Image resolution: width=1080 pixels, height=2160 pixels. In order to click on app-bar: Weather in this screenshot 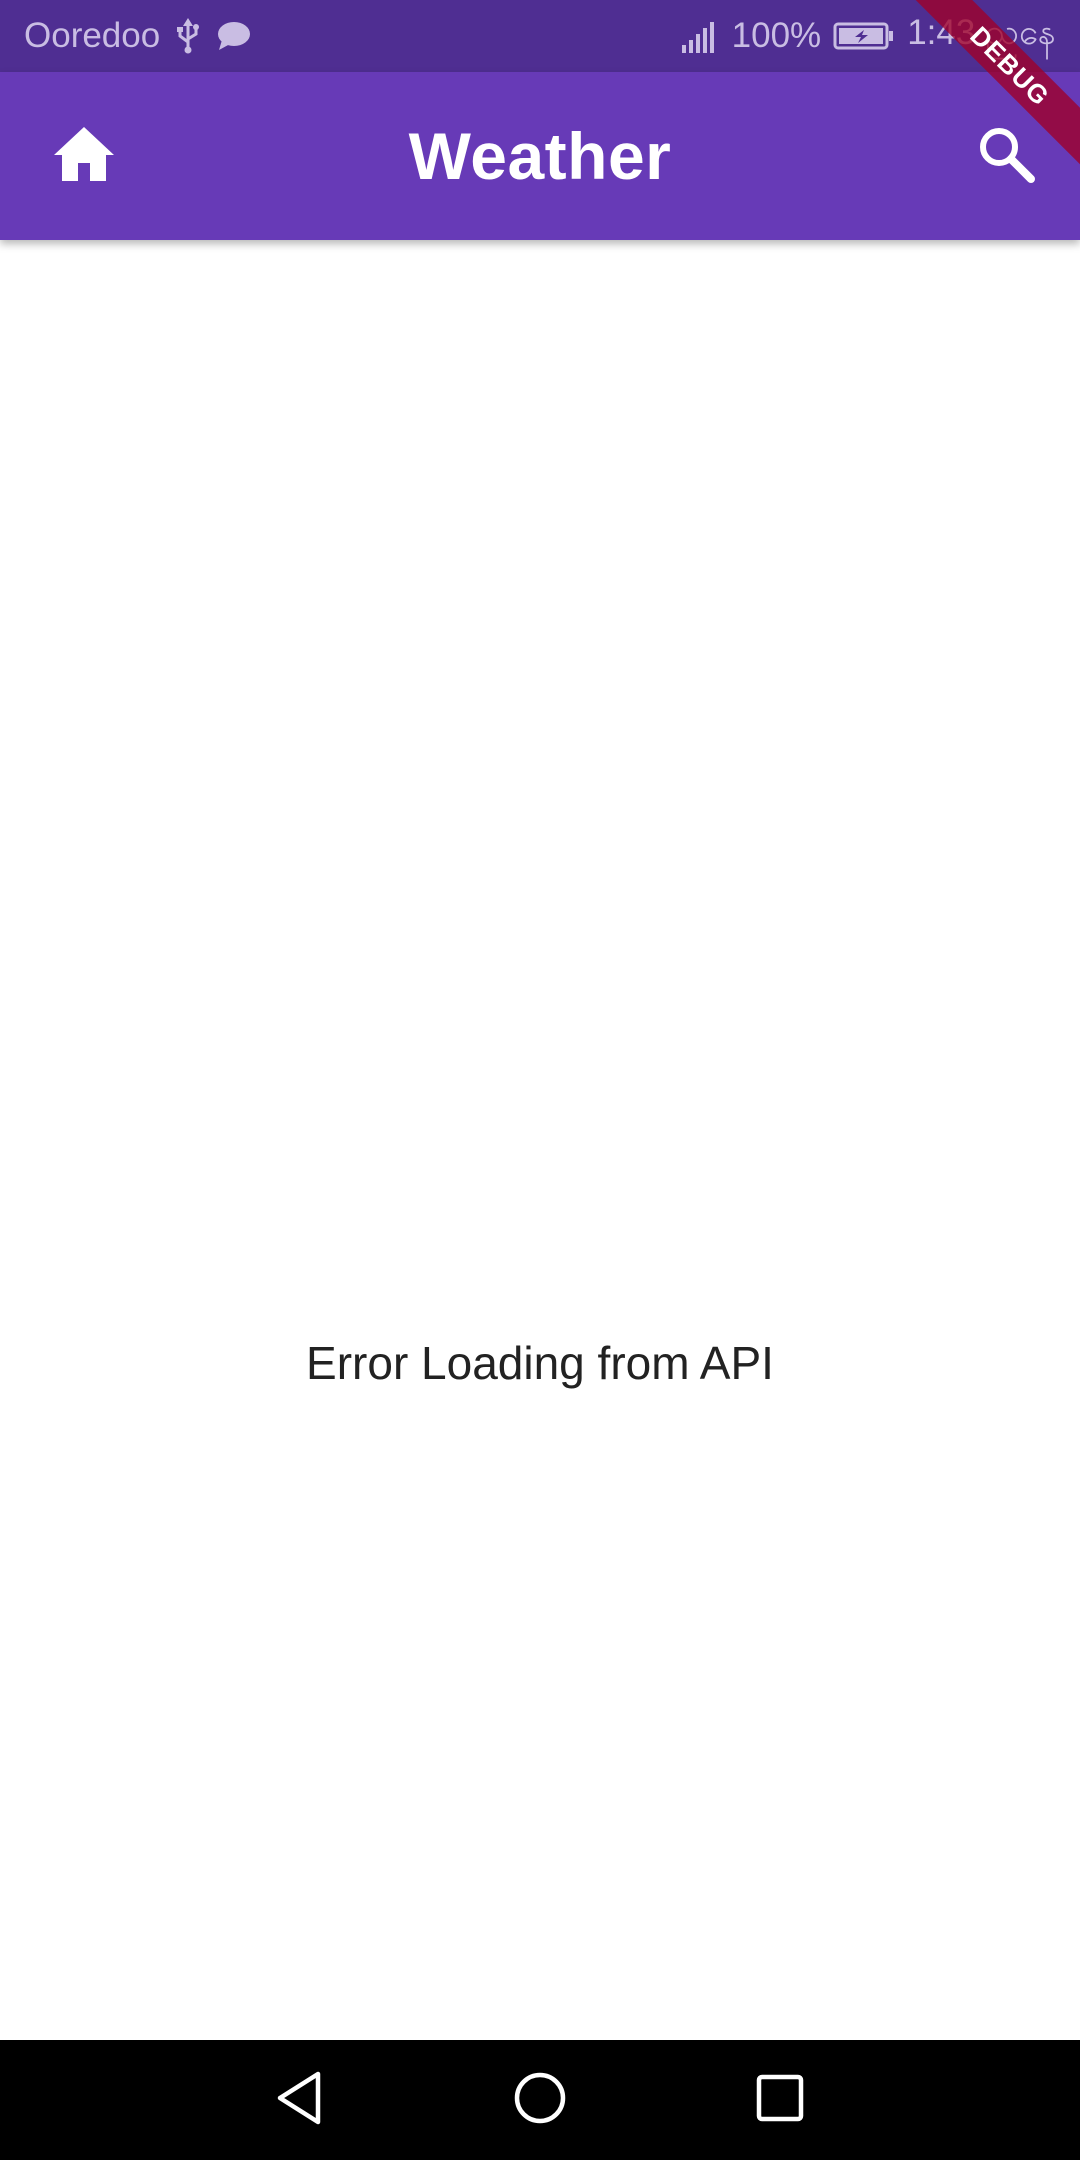, I will do `click(540, 156)`.